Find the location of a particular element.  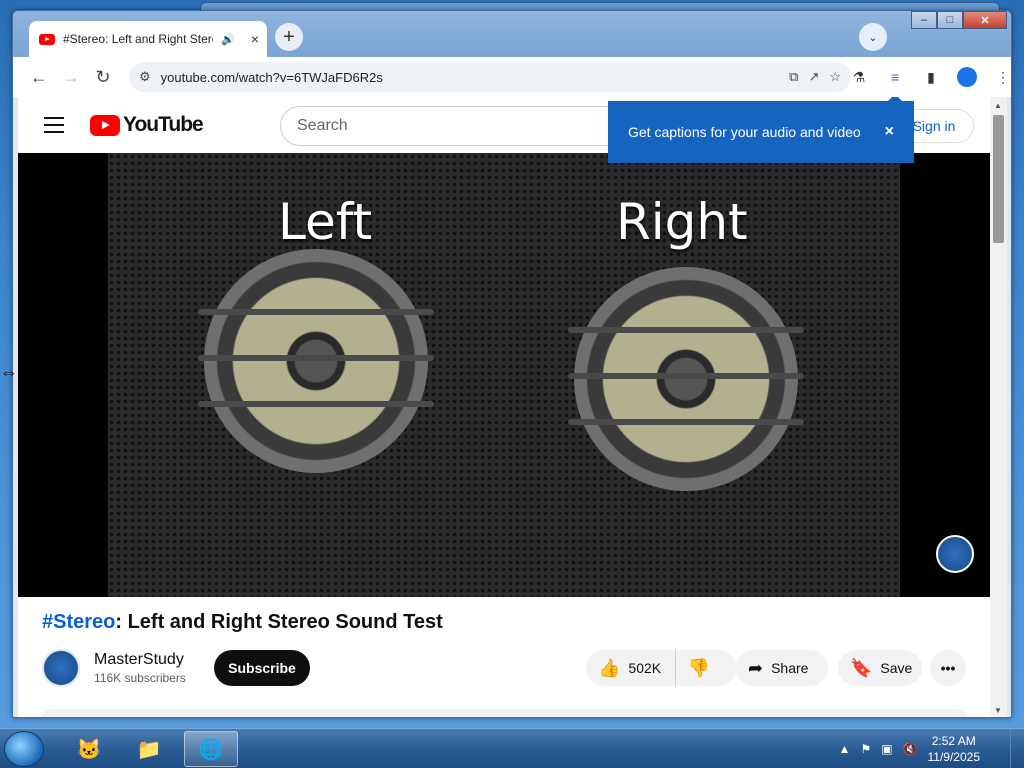

reload-button: ↻ is located at coordinates (103, 77).